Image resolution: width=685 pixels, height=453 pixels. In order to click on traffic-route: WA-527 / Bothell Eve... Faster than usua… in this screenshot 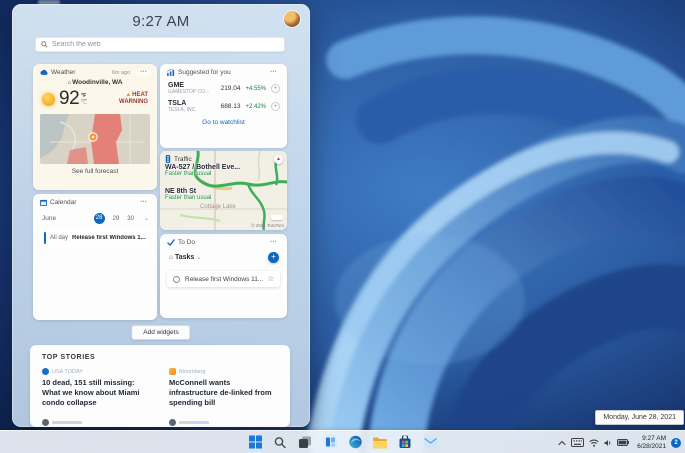, I will do `click(202, 170)`.